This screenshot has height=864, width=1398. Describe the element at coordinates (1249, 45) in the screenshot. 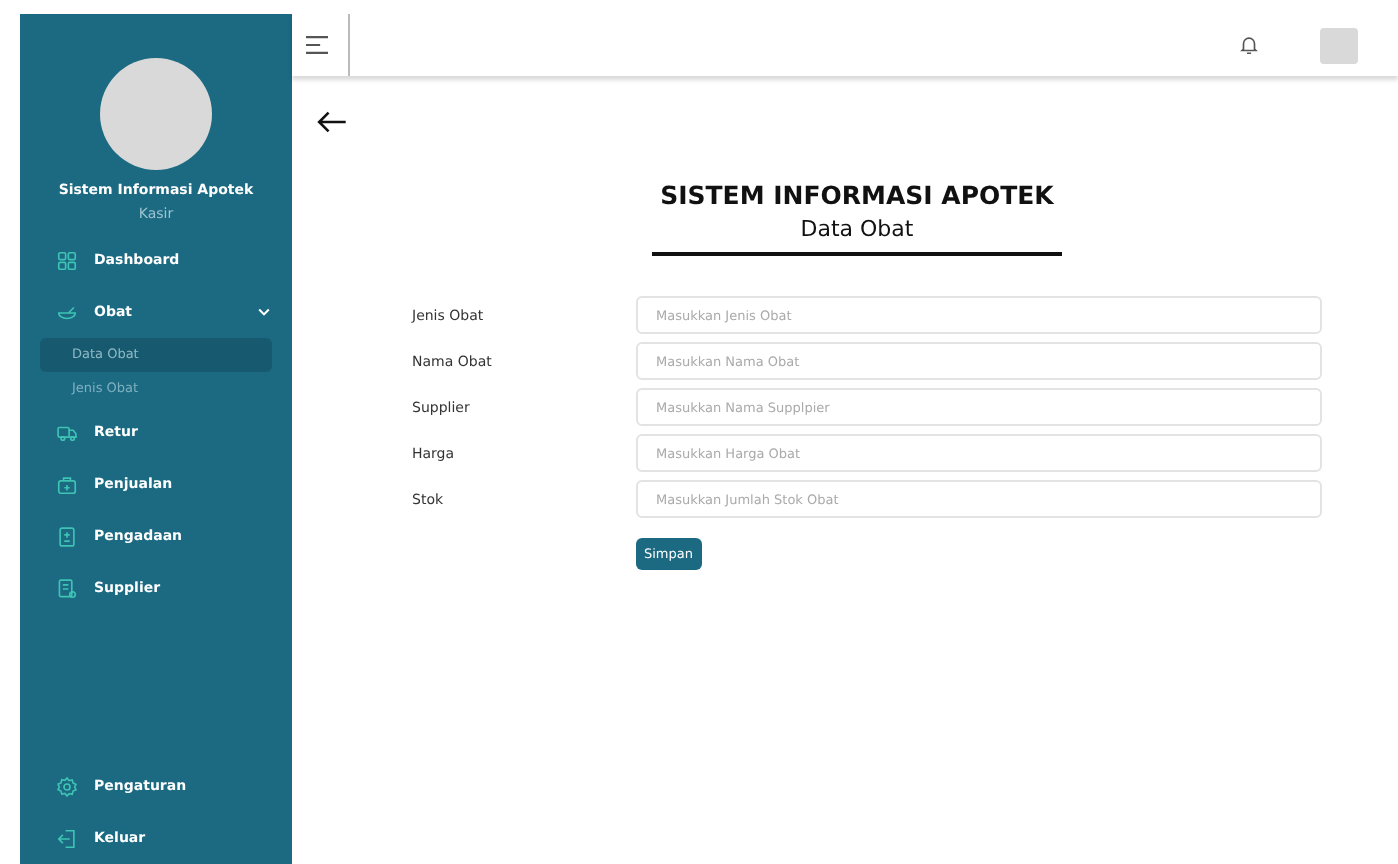

I see `bell-icon` at that location.